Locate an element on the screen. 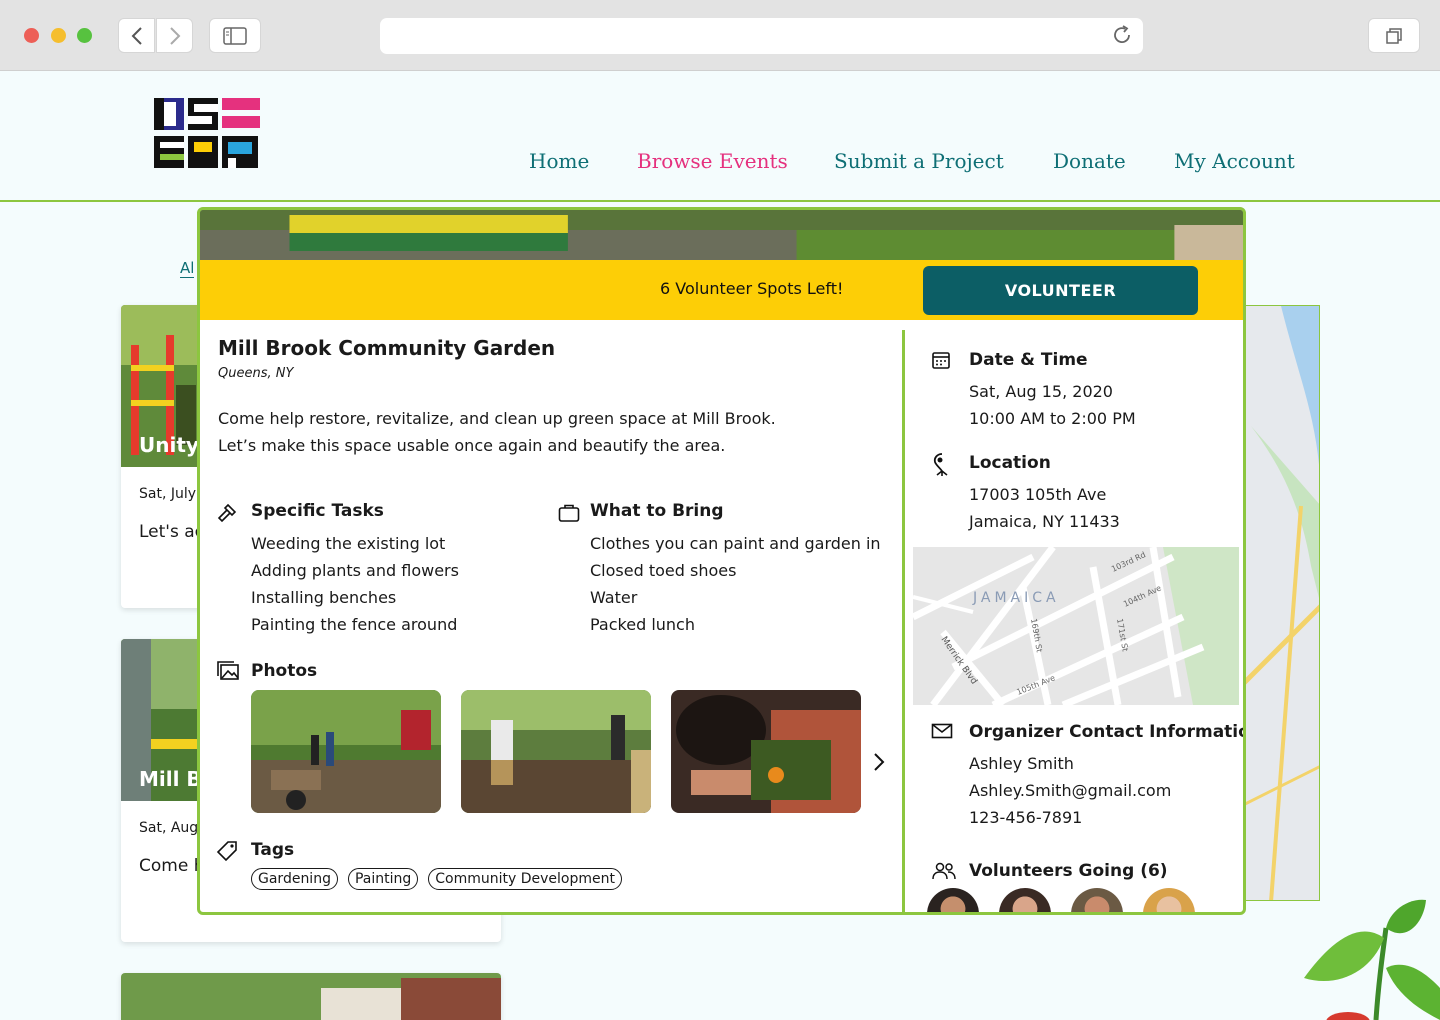  map-area-label: JAMAICA is located at coordinates (1016, 598).